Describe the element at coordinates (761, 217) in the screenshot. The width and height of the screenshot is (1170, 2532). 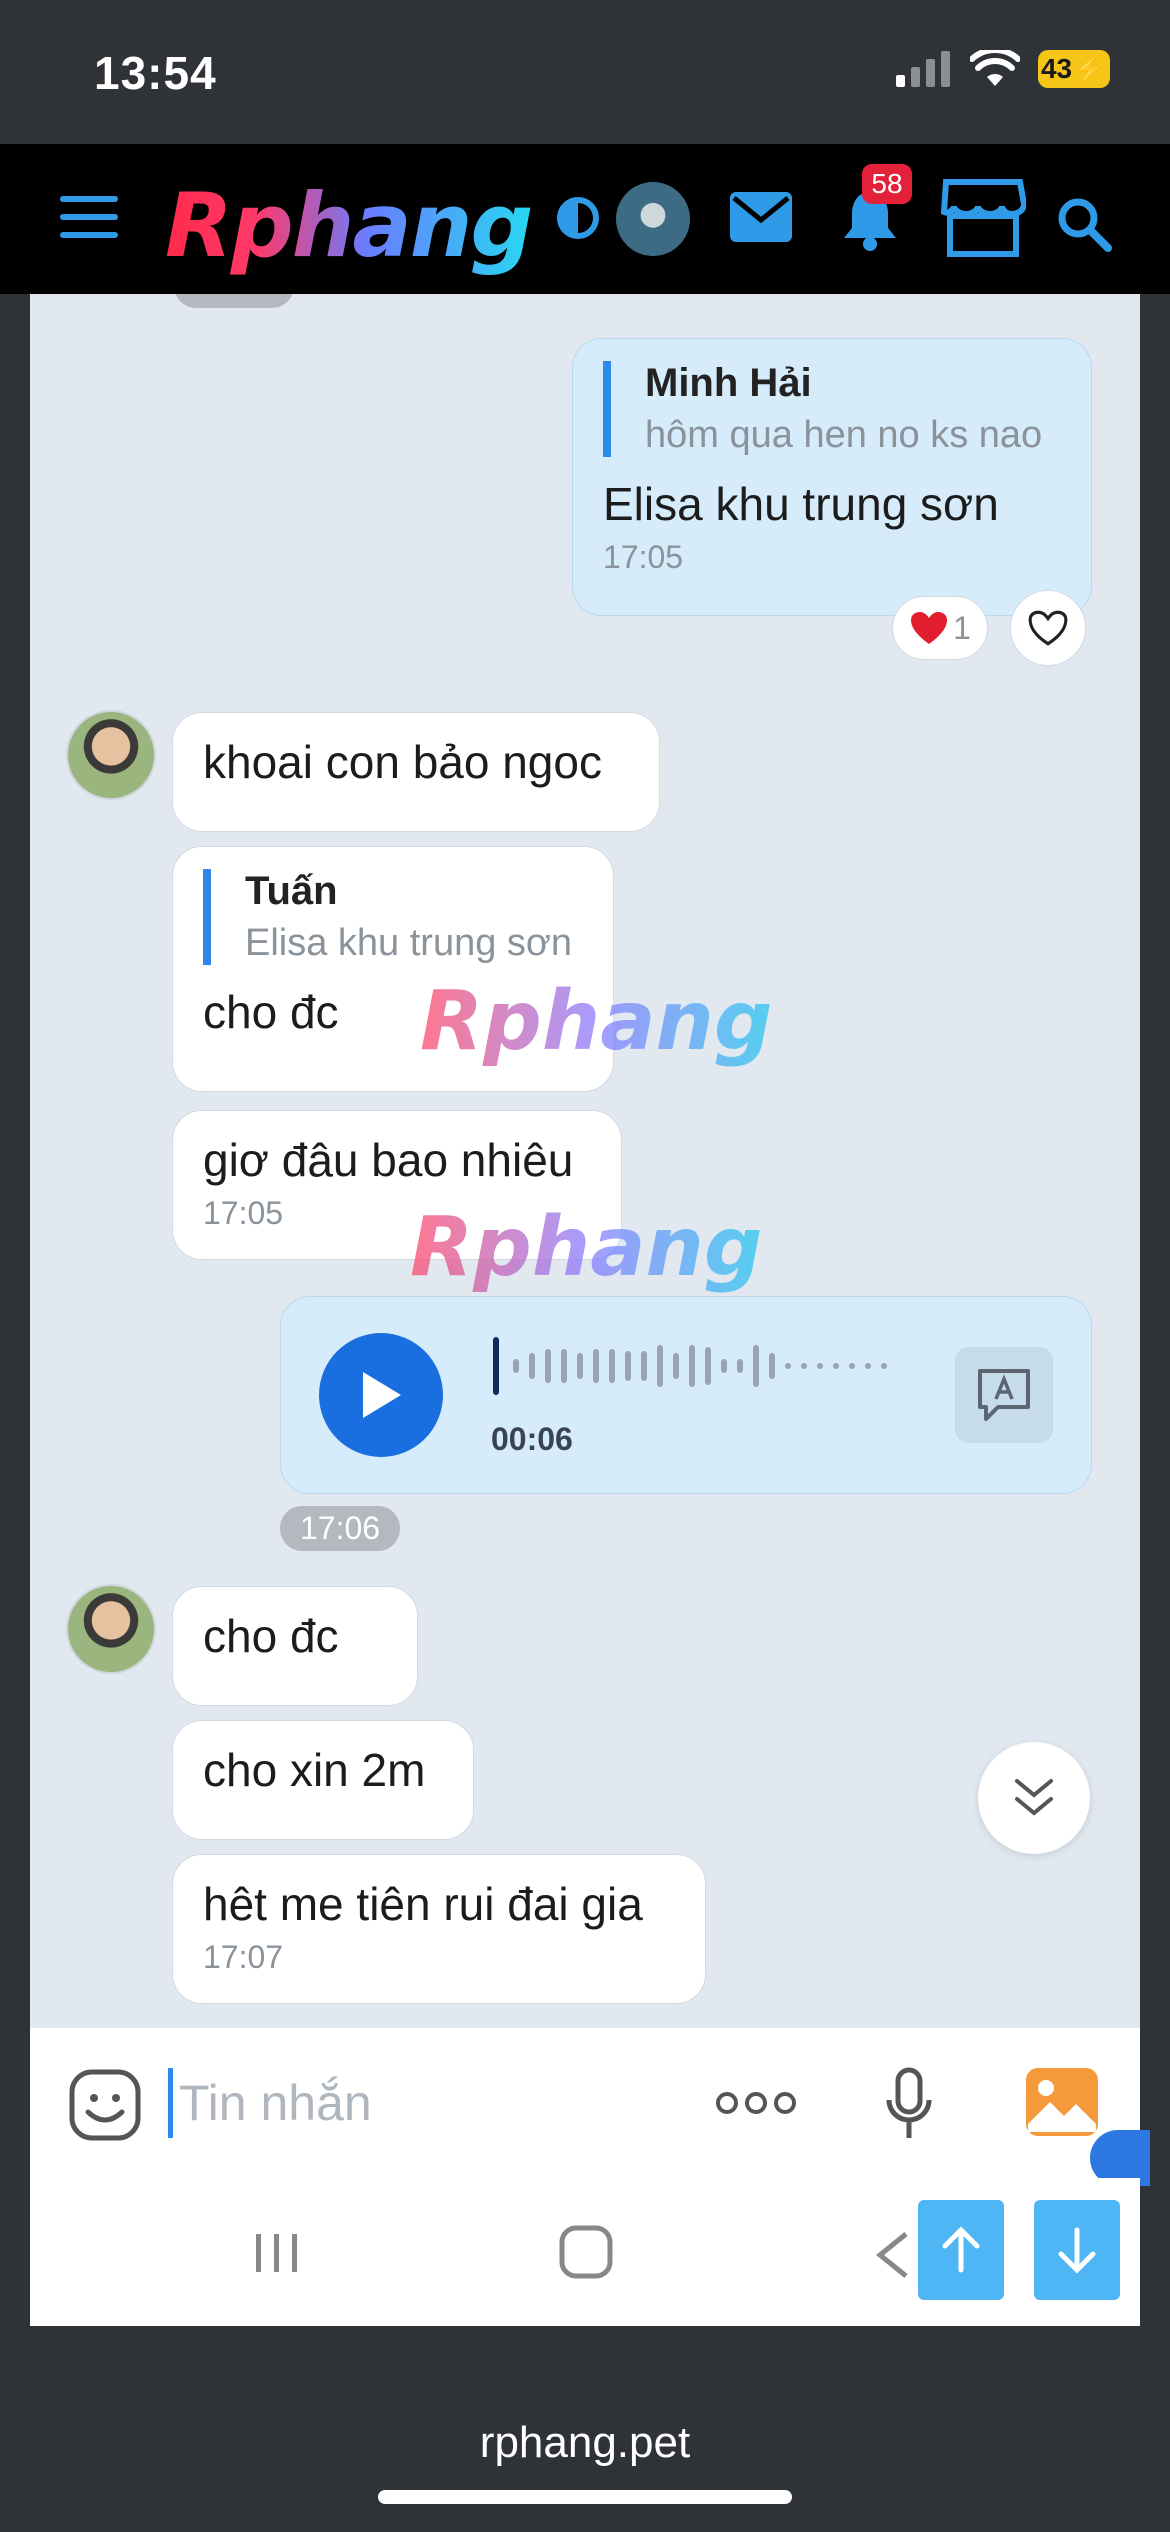
I see `mail-icon` at that location.